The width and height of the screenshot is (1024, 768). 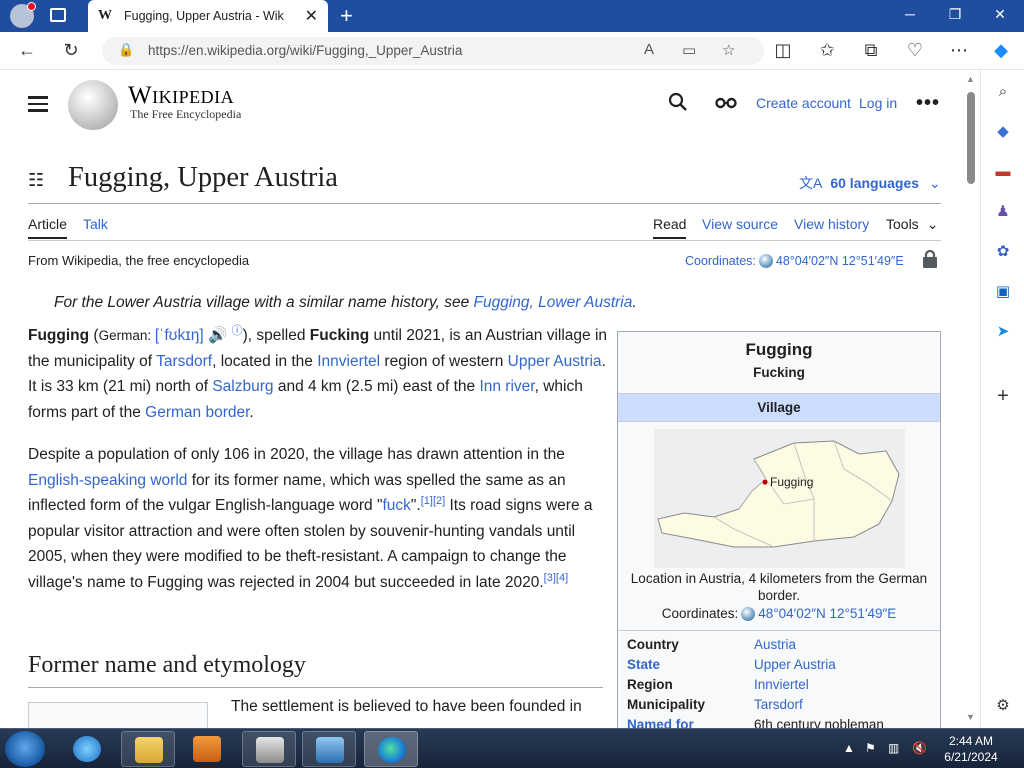 What do you see at coordinates (315, 687) in the screenshot?
I see `section-divider` at bounding box center [315, 687].